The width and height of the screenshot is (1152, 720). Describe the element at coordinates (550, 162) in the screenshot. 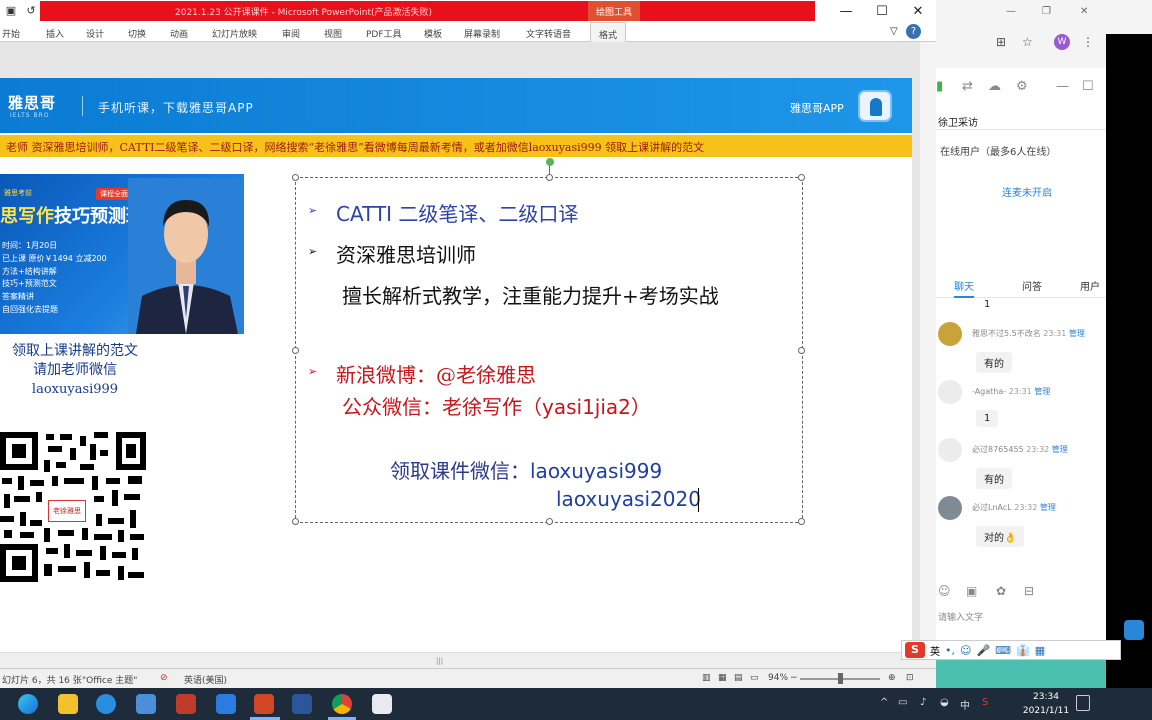

I see `rotate-handle` at that location.